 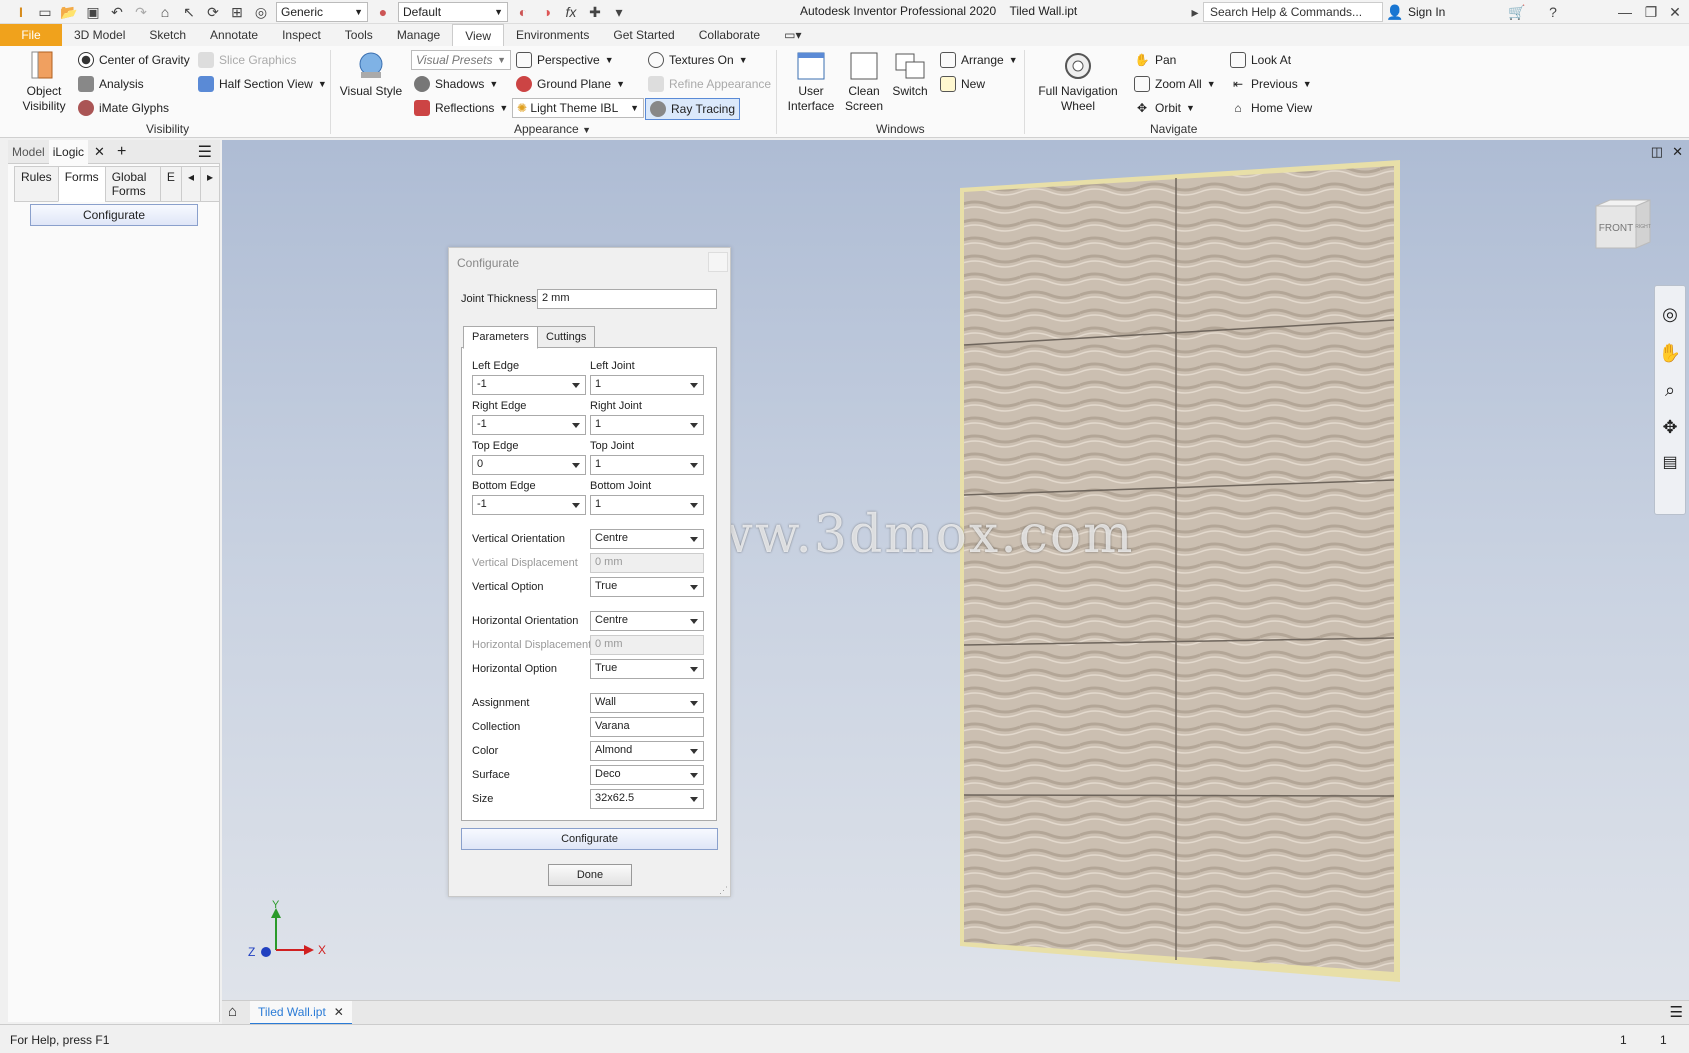 What do you see at coordinates (21, 12) in the screenshot?
I see `inventor-logo-icon: I` at bounding box center [21, 12].